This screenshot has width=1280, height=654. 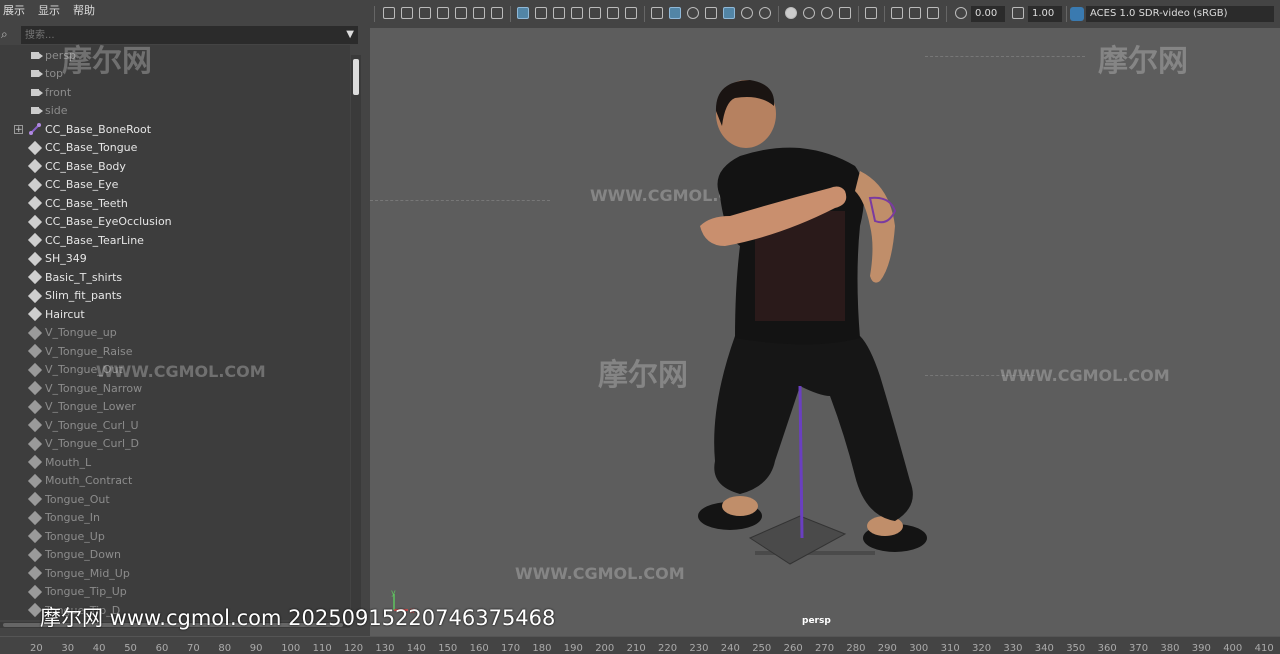 What do you see at coordinates (933, 13) in the screenshot?
I see `xray-joints-icon` at bounding box center [933, 13].